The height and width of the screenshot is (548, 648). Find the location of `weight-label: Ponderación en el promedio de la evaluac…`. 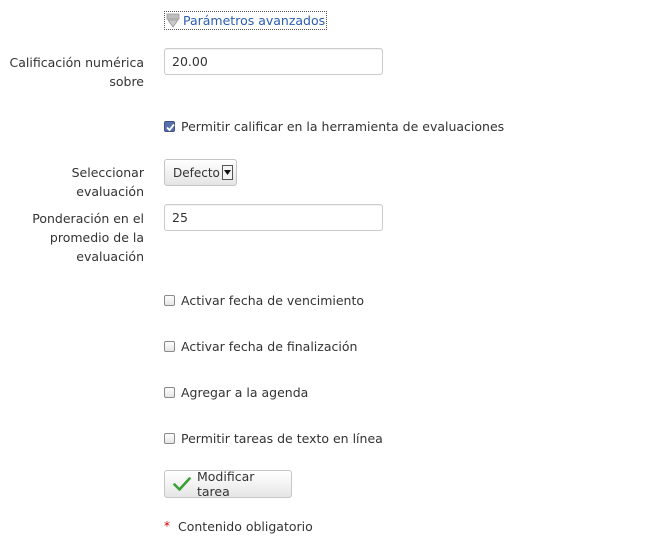

weight-label: Ponderación en el promedio de la evaluac… is located at coordinates (88, 237).